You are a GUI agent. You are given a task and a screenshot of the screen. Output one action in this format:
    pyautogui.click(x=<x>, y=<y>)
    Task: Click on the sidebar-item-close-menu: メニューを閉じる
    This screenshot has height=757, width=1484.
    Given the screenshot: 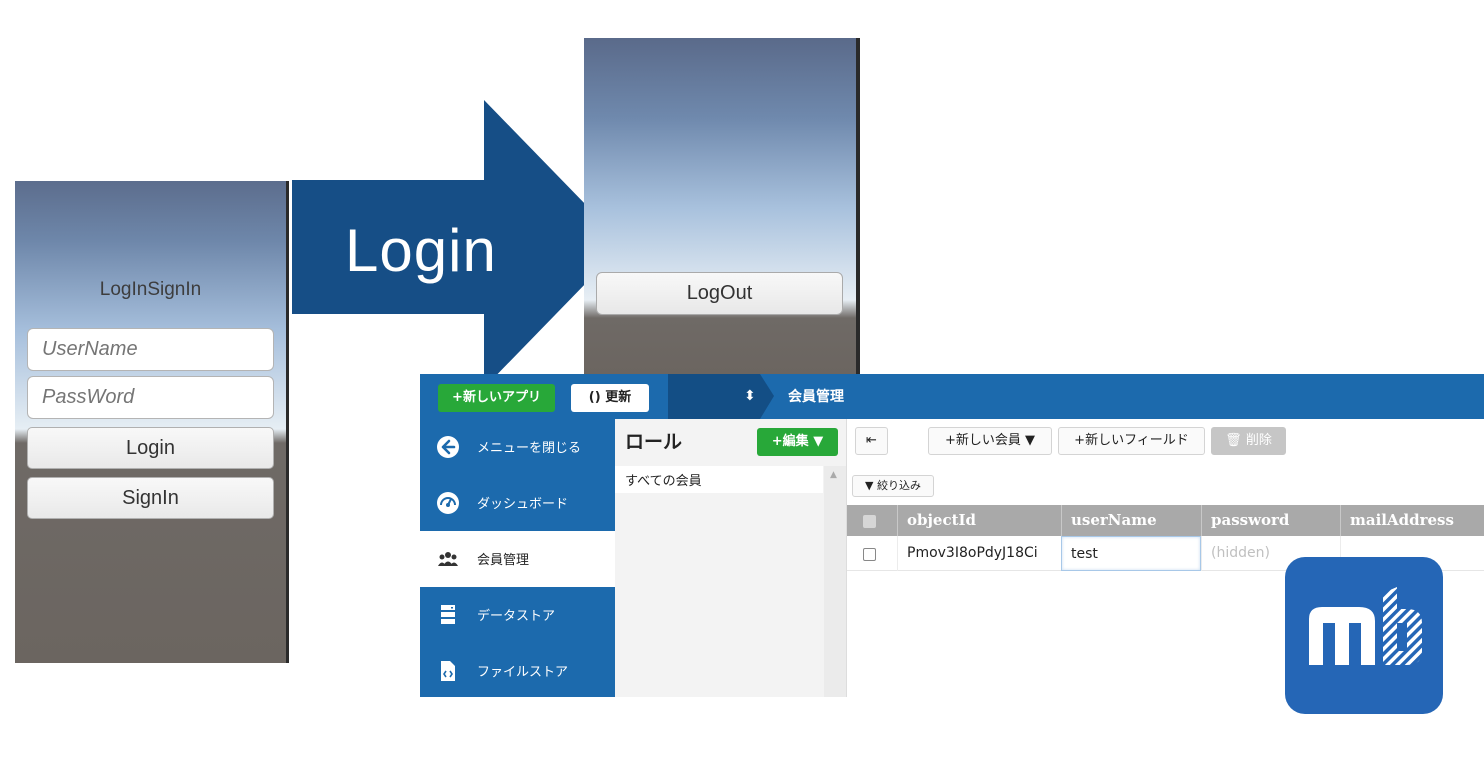 What is the action you would take?
    pyautogui.click(x=517, y=447)
    